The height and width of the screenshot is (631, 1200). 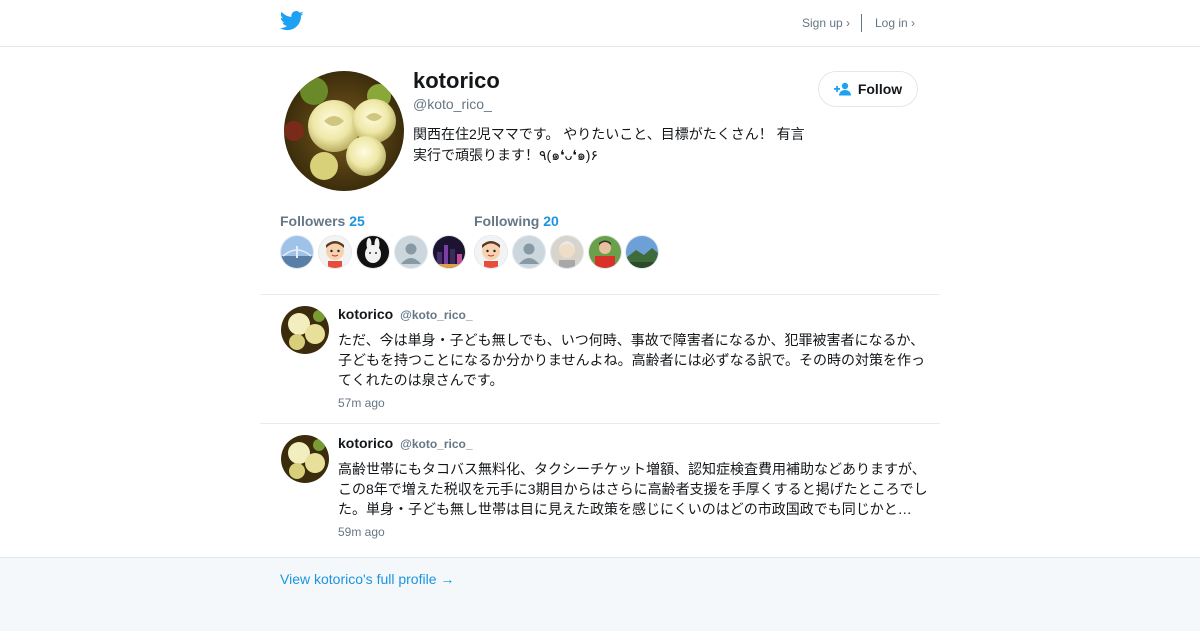 I want to click on profile-handle: @koto_rico_, so click(x=452, y=104).